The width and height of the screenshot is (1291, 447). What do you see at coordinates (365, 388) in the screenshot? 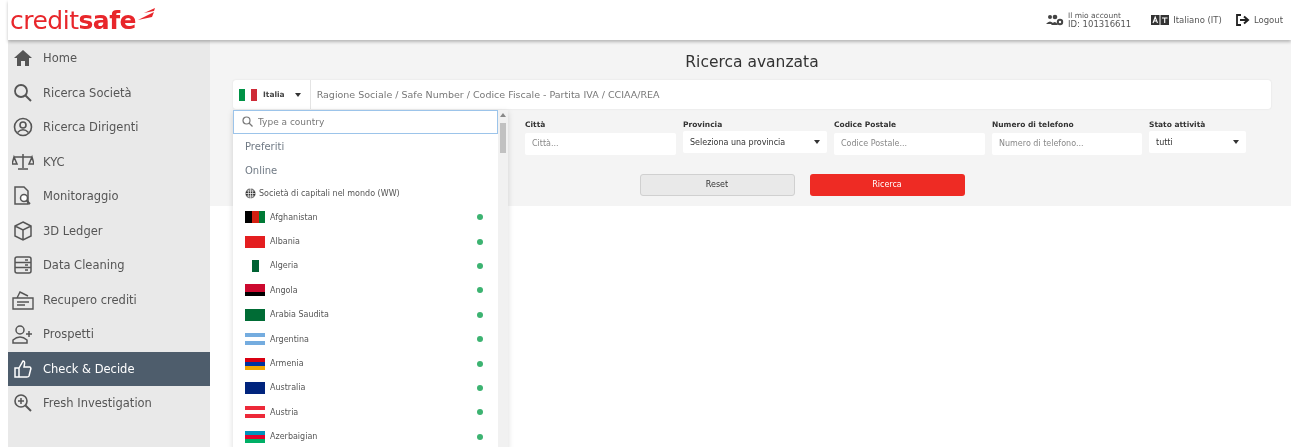
I see `country-option: Australia` at bounding box center [365, 388].